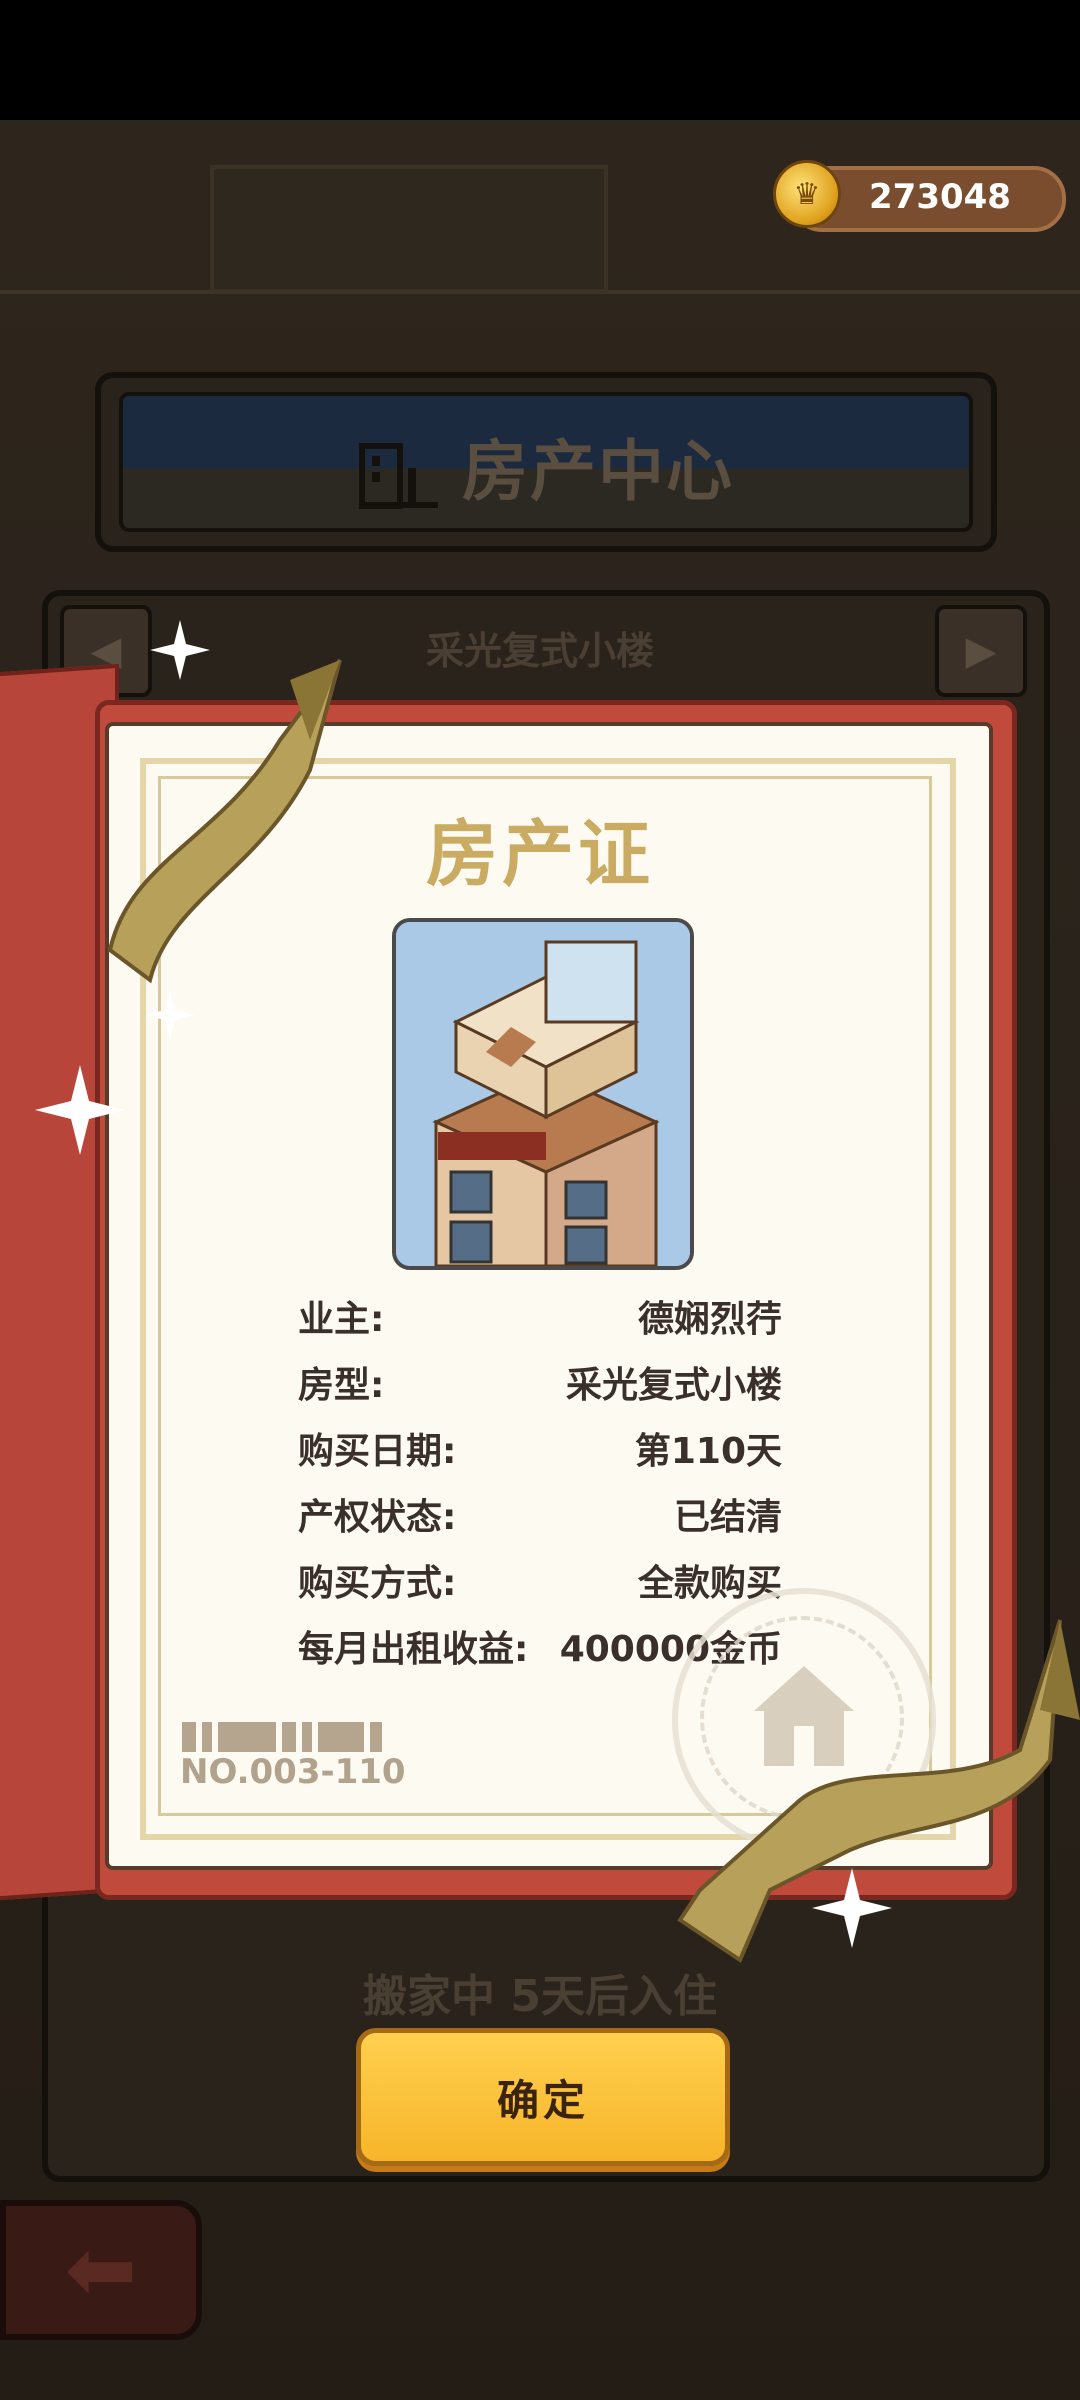  What do you see at coordinates (377, 1583) in the screenshot?
I see `info-label: 购买方式:` at bounding box center [377, 1583].